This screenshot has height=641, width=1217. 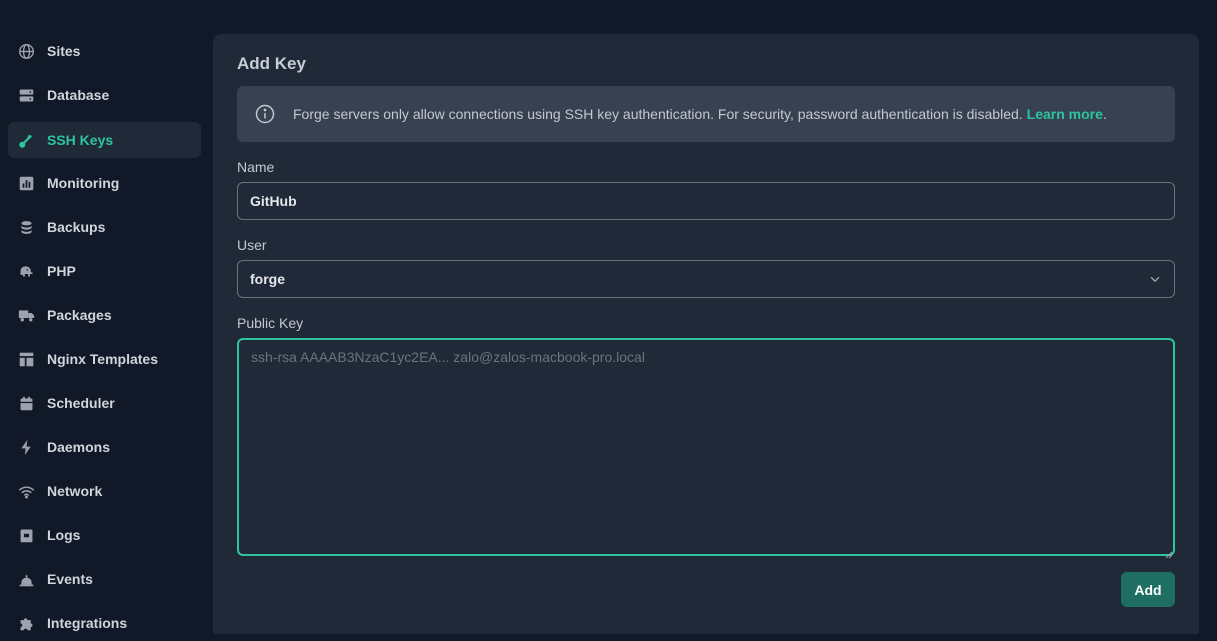 I want to click on sidebar-item-label: Integrations, so click(x=87, y=623).